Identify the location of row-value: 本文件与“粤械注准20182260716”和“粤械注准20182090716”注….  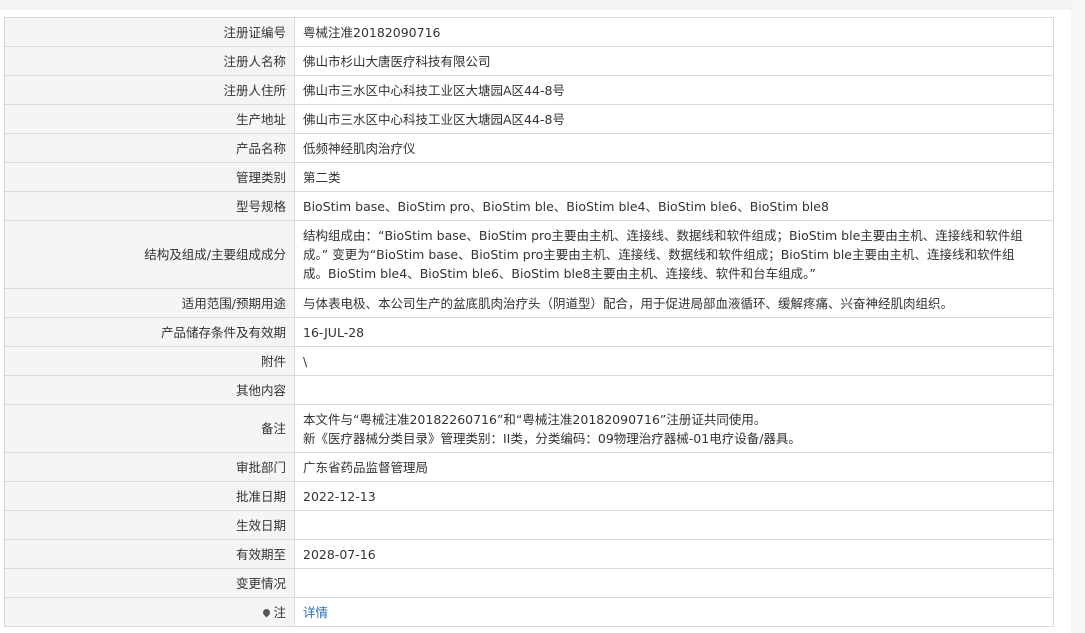
(674, 428).